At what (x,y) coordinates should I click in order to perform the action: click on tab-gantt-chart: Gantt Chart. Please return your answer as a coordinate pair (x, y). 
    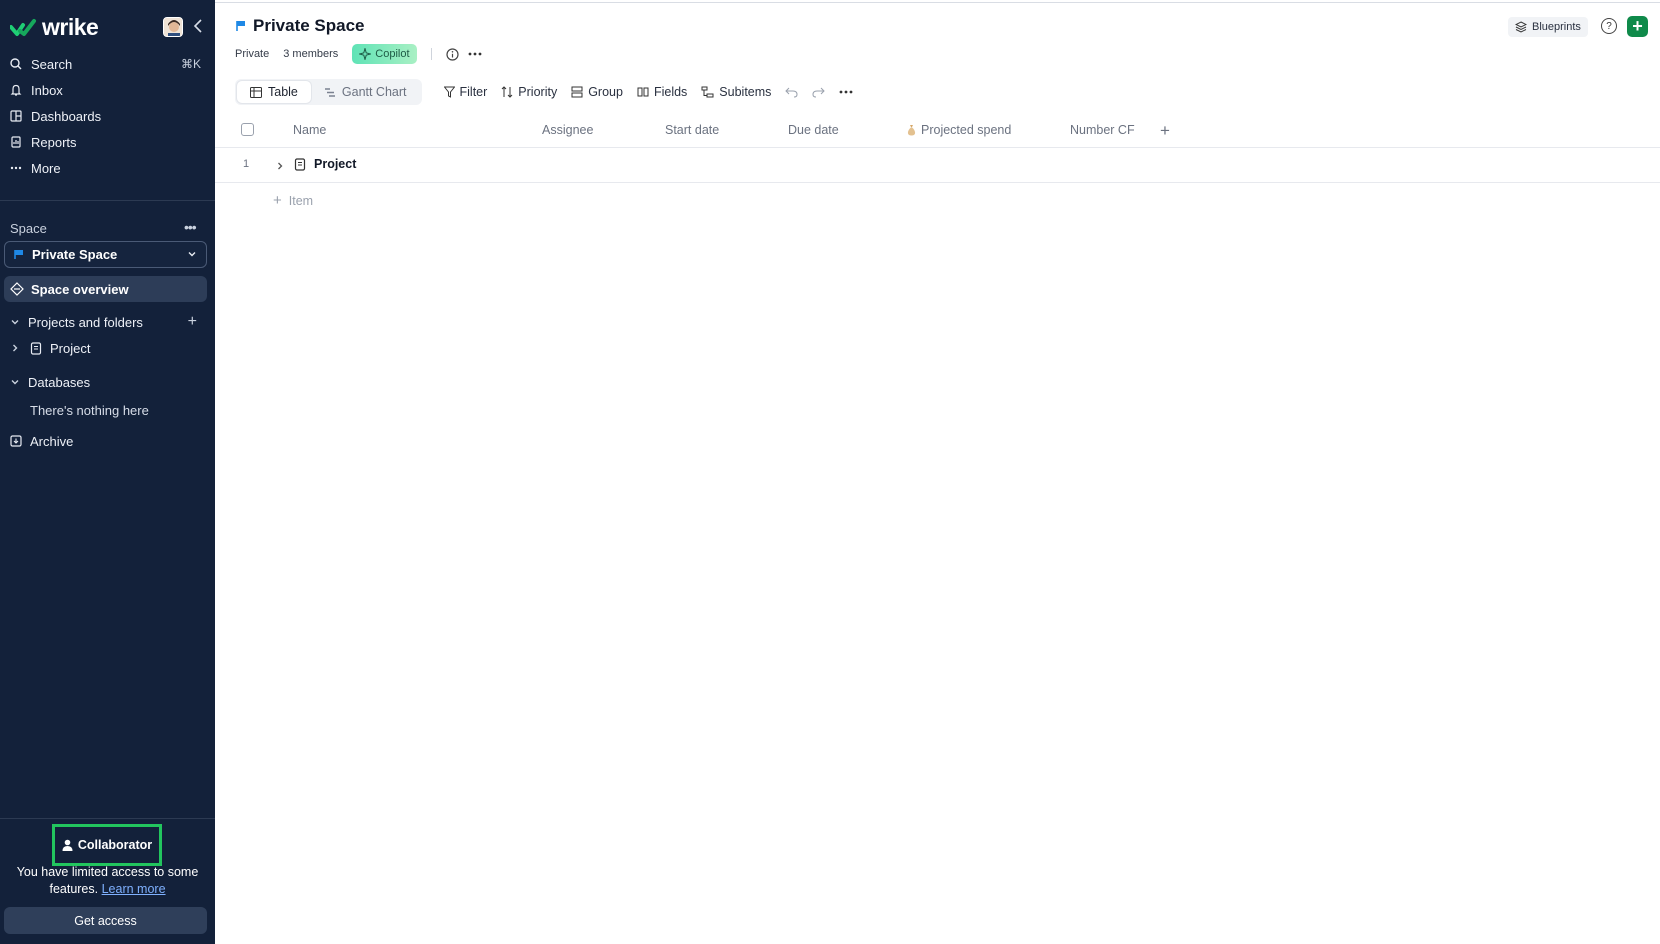
    Looking at the image, I should click on (365, 92).